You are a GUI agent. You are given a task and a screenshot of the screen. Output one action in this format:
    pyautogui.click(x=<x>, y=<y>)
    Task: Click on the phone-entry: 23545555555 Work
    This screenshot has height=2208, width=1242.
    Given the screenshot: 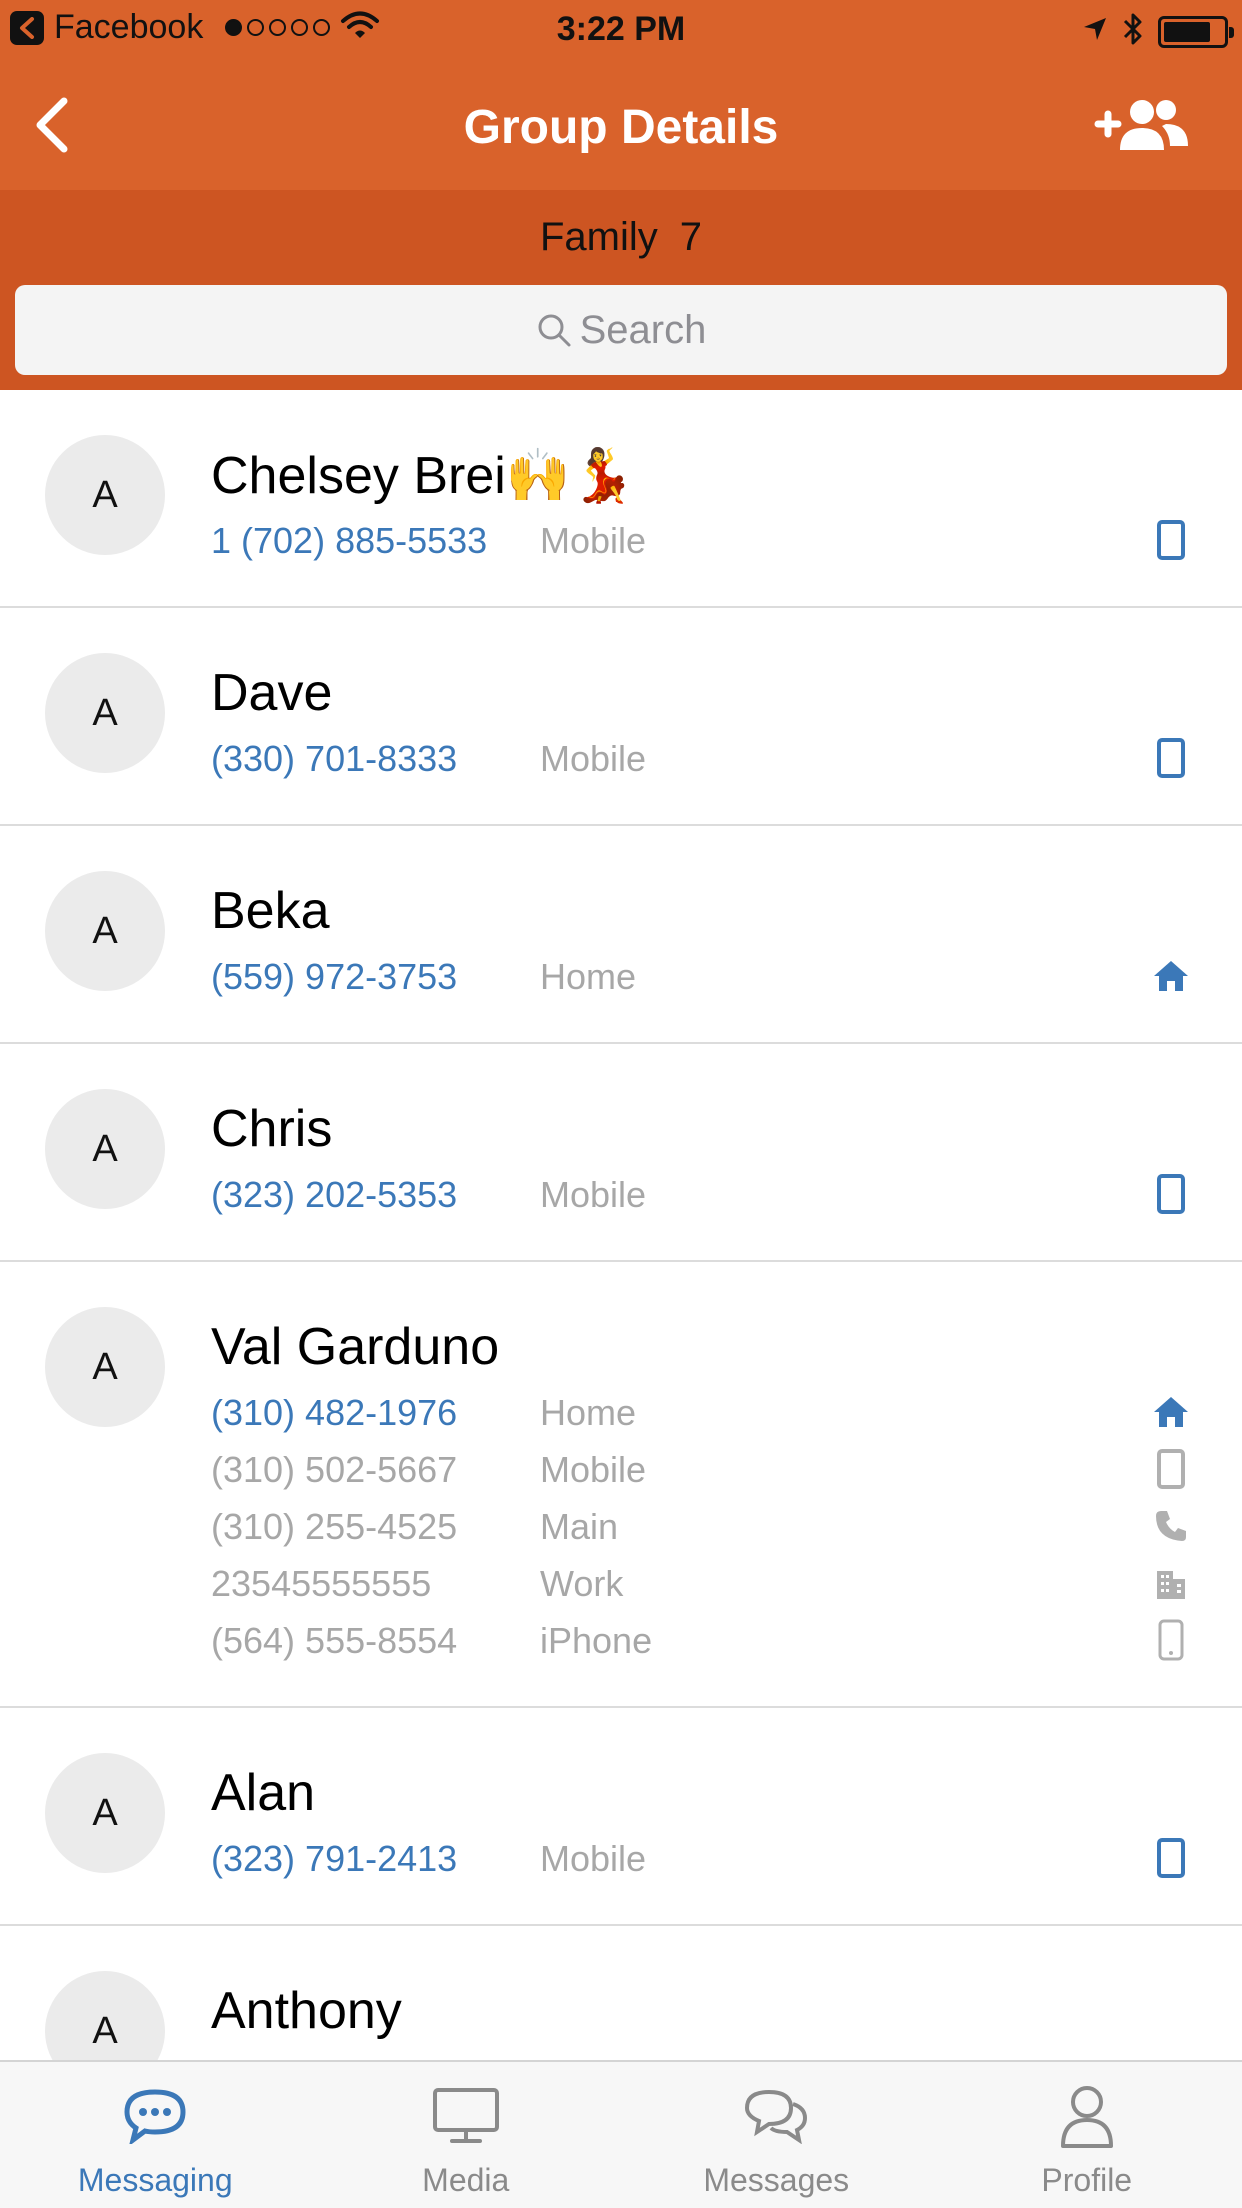 What is the action you would take?
    pyautogui.click(x=711, y=1591)
    